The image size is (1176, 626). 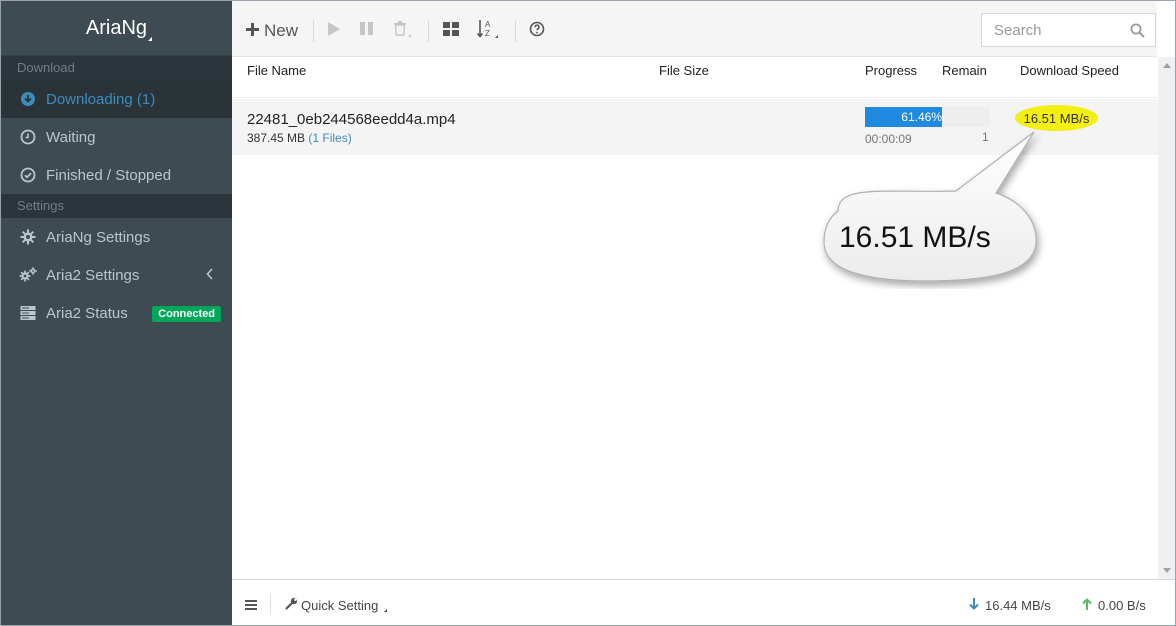 I want to click on sort-alpha-icon: AZ, so click(x=487, y=31).